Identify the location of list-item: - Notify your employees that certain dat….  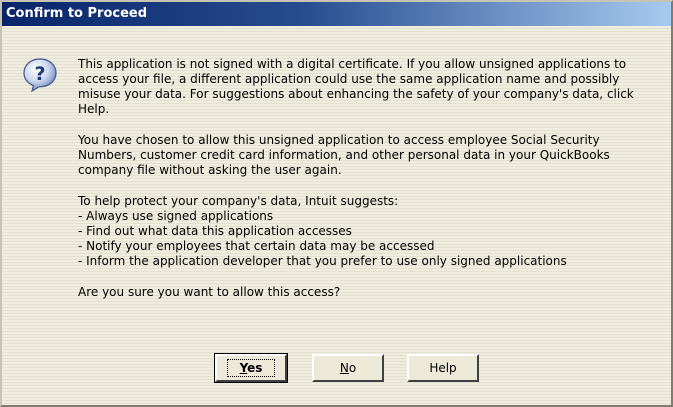
(256, 246).